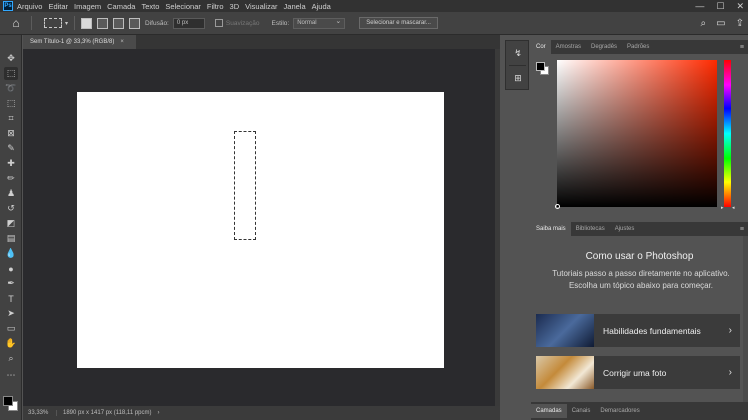 The width and height of the screenshot is (748, 420). Describe the element at coordinates (745, 319) in the screenshot. I see `learn-panel-scrollbar` at that location.